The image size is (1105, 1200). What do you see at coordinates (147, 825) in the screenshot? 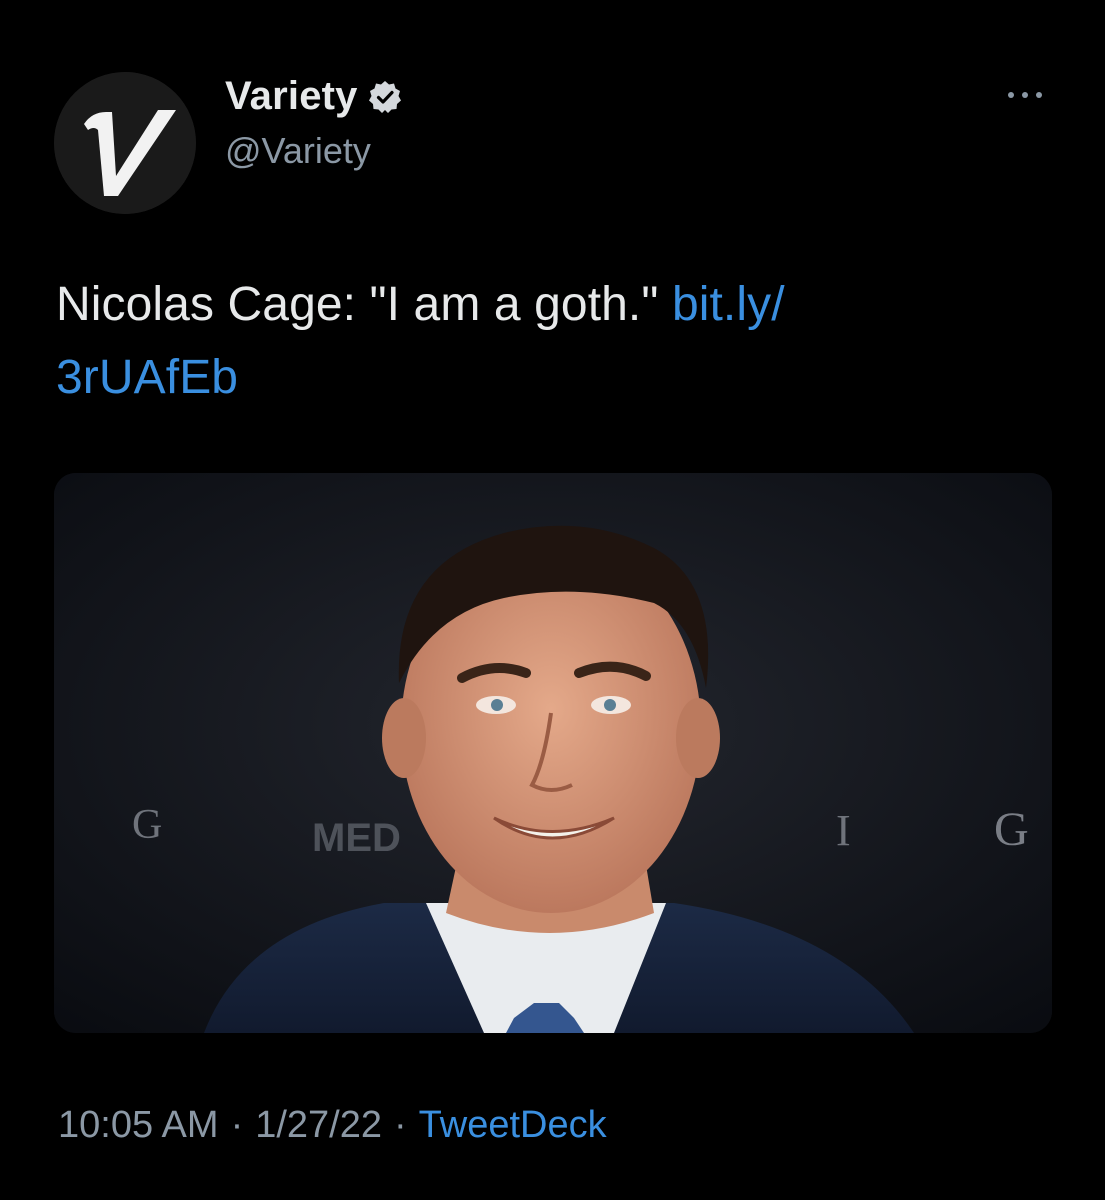
I see `backdrop-letter-1: G` at bounding box center [147, 825].